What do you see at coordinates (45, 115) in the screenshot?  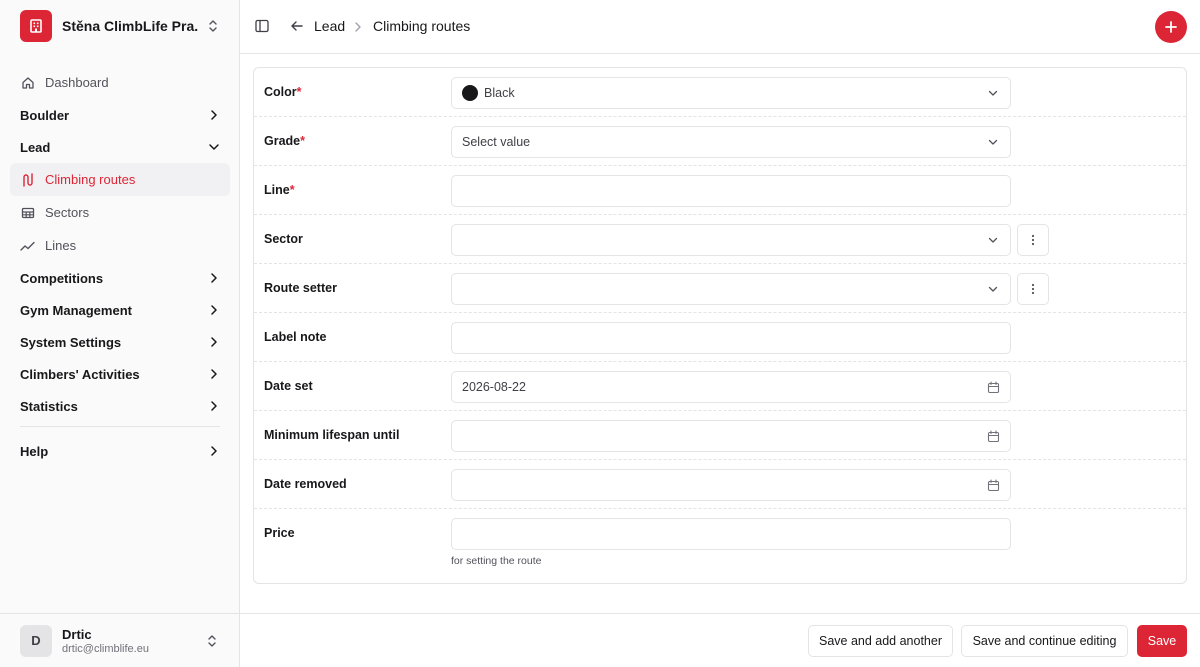 I see `sidebar-group-label: Boulder` at bounding box center [45, 115].